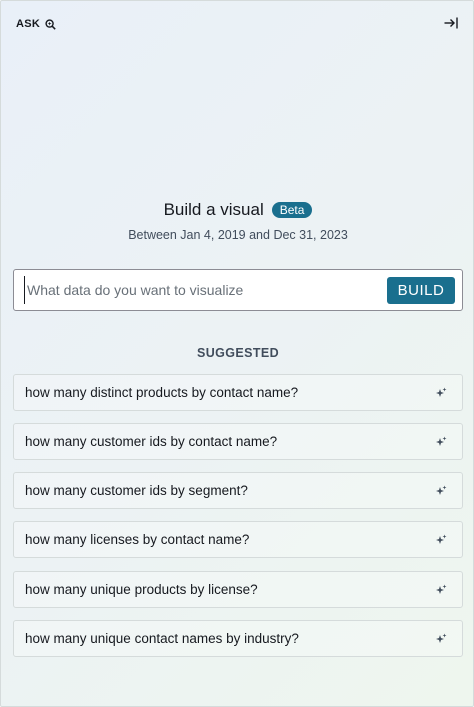 The width and height of the screenshot is (474, 707). Describe the element at coordinates (151, 441) in the screenshot. I see `suggestion-text: how many customer ids by contact name?` at that location.